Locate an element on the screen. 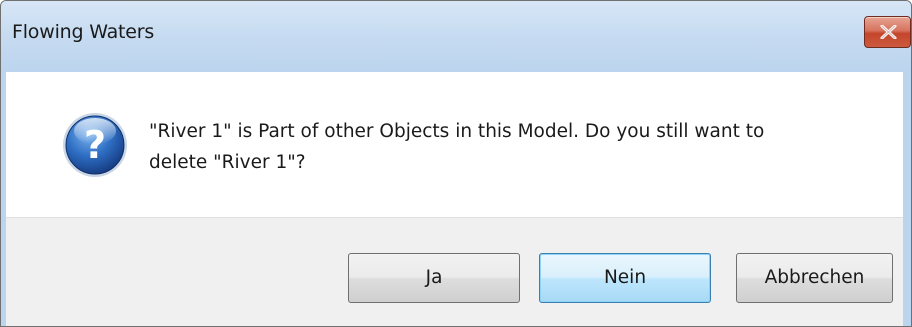 The width and height of the screenshot is (912, 327). no-button: Nein is located at coordinates (625, 278).